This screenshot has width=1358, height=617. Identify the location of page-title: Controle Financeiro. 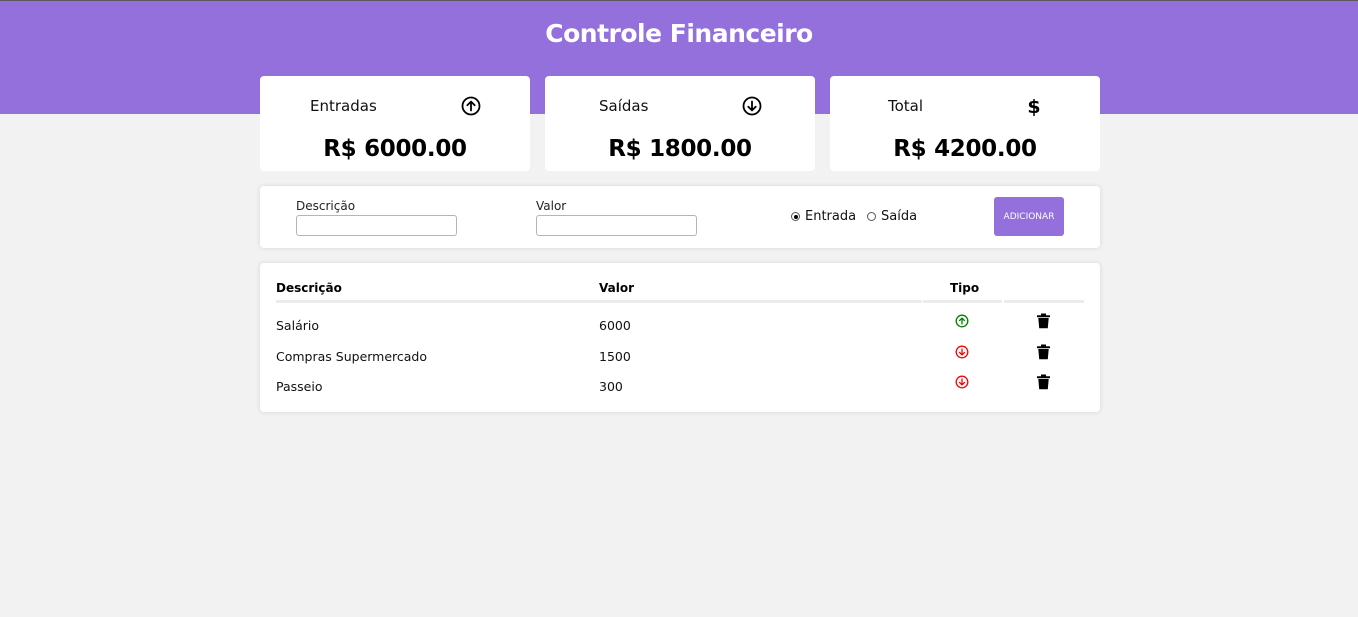
(679, 33).